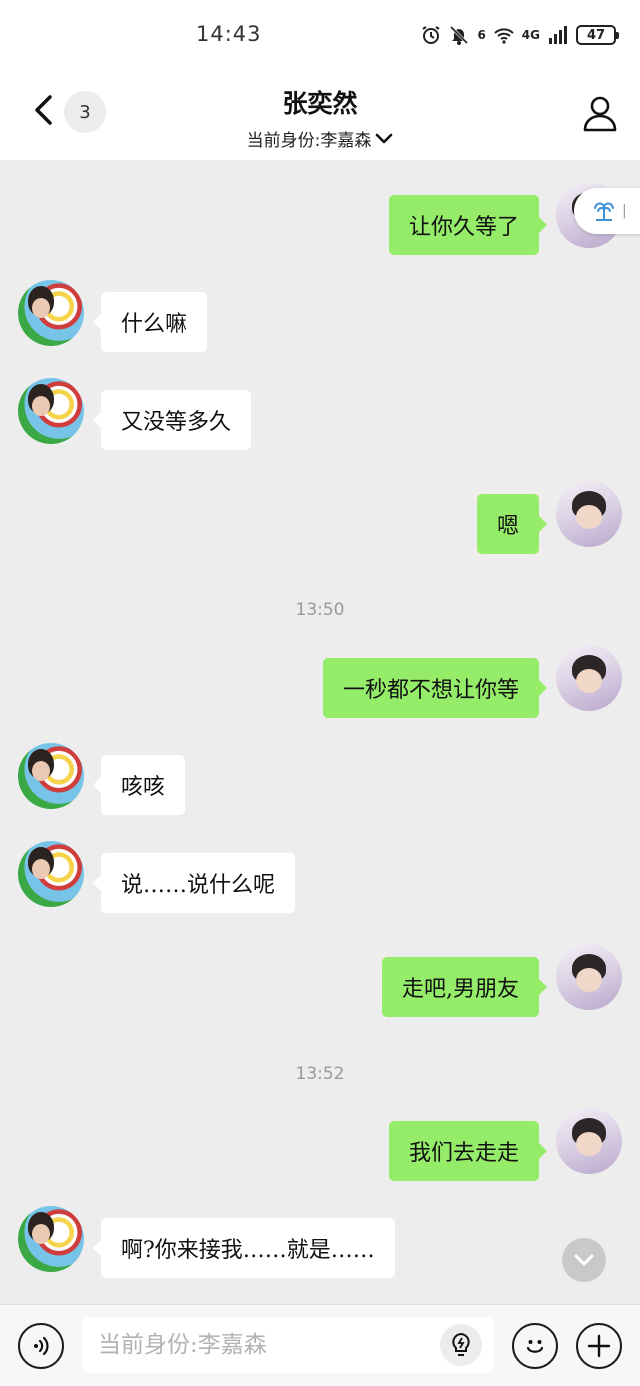  Describe the element at coordinates (320, 610) in the screenshot. I see `time-divider: 13:50` at that location.